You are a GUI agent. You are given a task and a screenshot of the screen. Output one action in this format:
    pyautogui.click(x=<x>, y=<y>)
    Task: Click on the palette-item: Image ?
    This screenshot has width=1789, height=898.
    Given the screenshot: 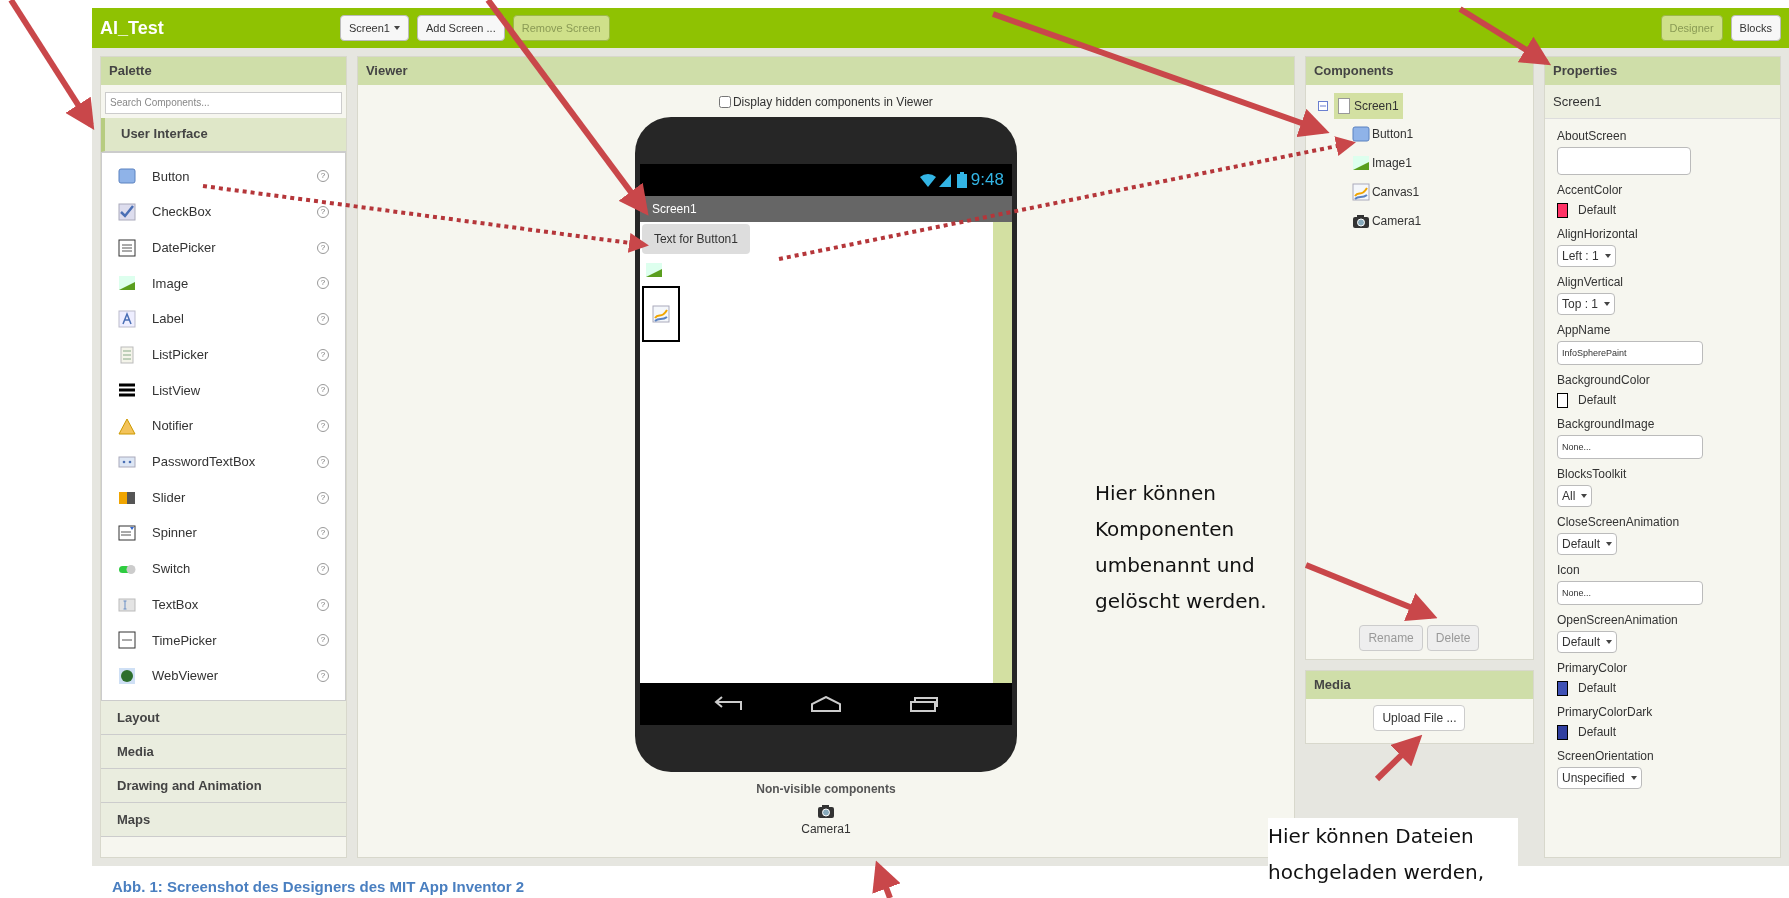 What is the action you would take?
    pyautogui.click(x=223, y=283)
    